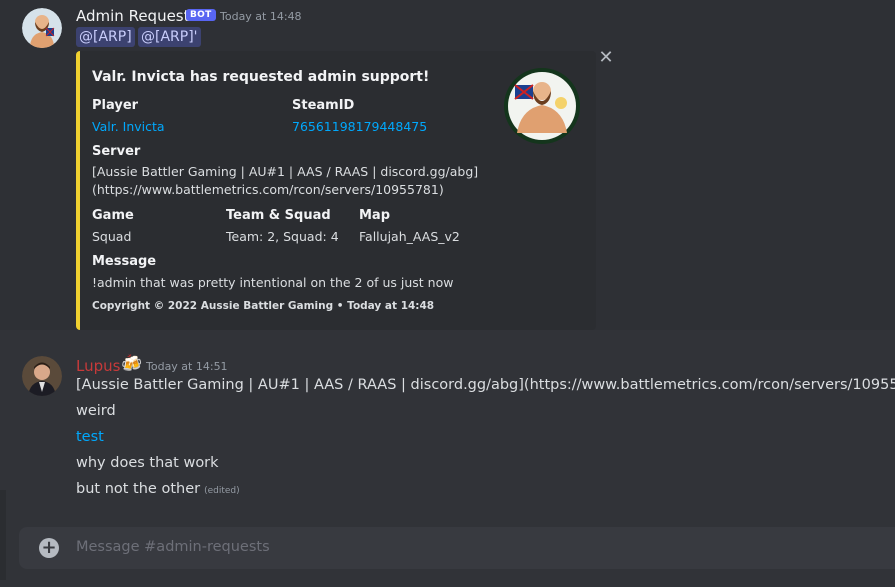 The width and height of the screenshot is (895, 587). What do you see at coordinates (261, 16) in the screenshot?
I see `message-timestamp: Today at 14:48` at bounding box center [261, 16].